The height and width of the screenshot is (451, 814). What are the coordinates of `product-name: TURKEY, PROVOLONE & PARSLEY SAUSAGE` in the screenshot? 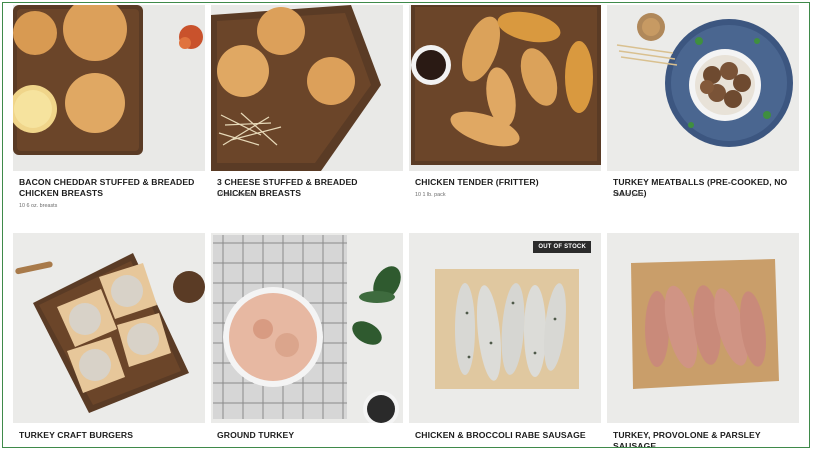 It's located at (704, 438).